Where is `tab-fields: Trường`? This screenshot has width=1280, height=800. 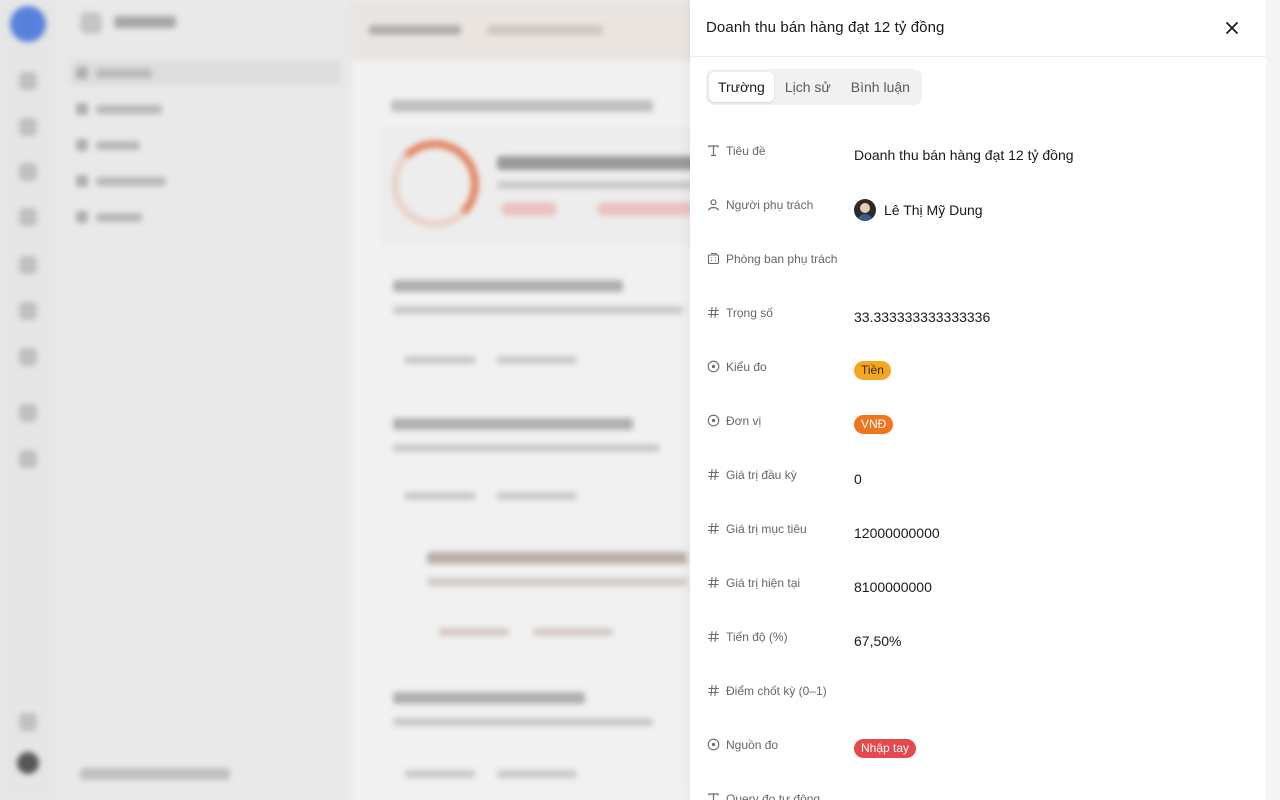 tab-fields: Trường is located at coordinates (741, 87).